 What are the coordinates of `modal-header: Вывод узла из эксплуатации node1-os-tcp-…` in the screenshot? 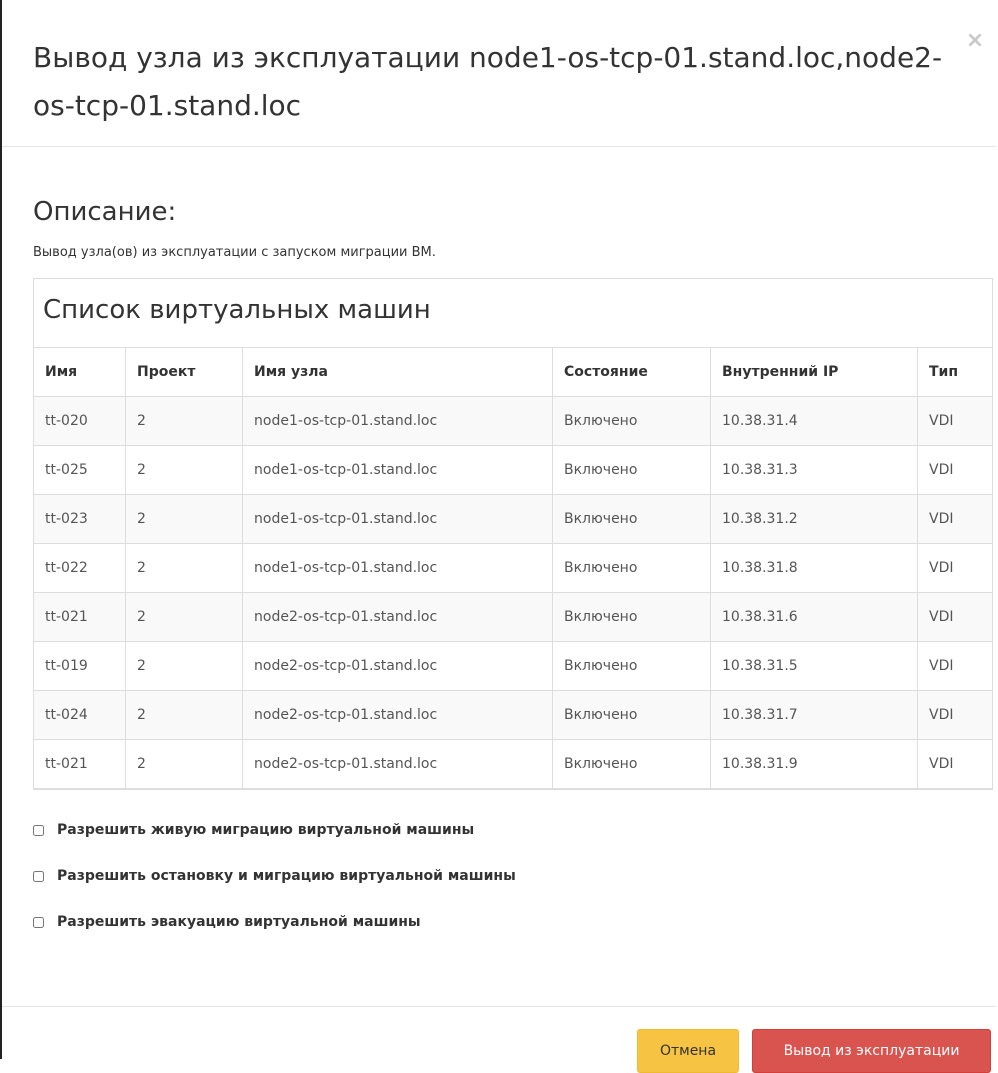 It's located at (499, 73).